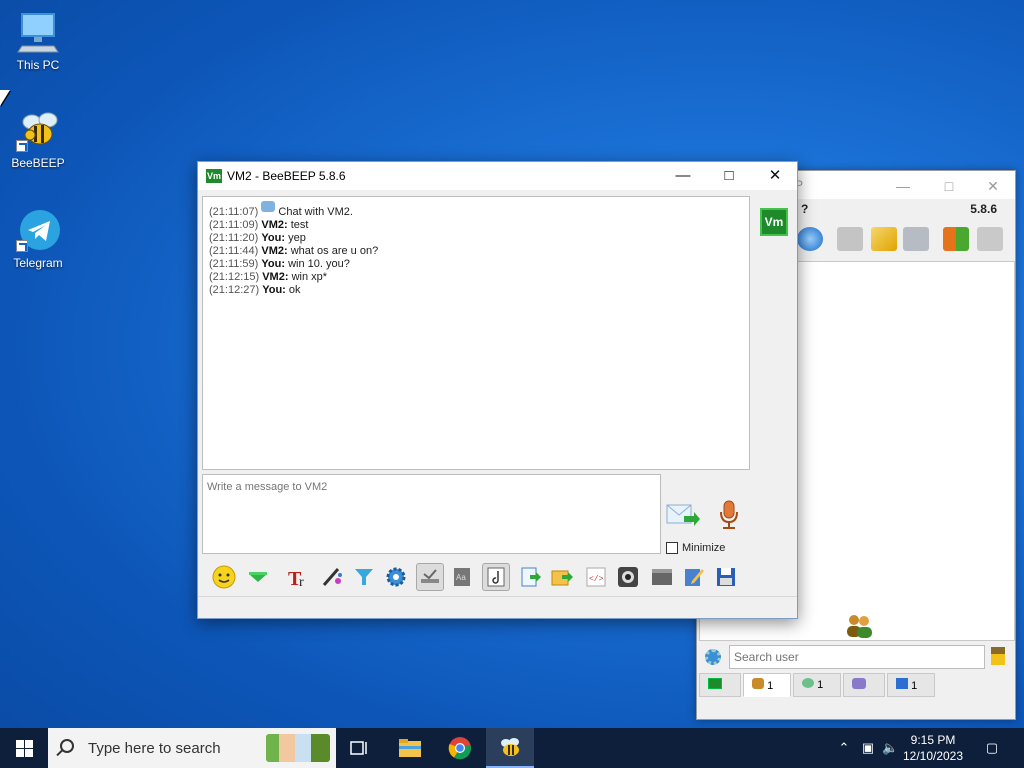  I want to click on message-input, so click(431, 514).